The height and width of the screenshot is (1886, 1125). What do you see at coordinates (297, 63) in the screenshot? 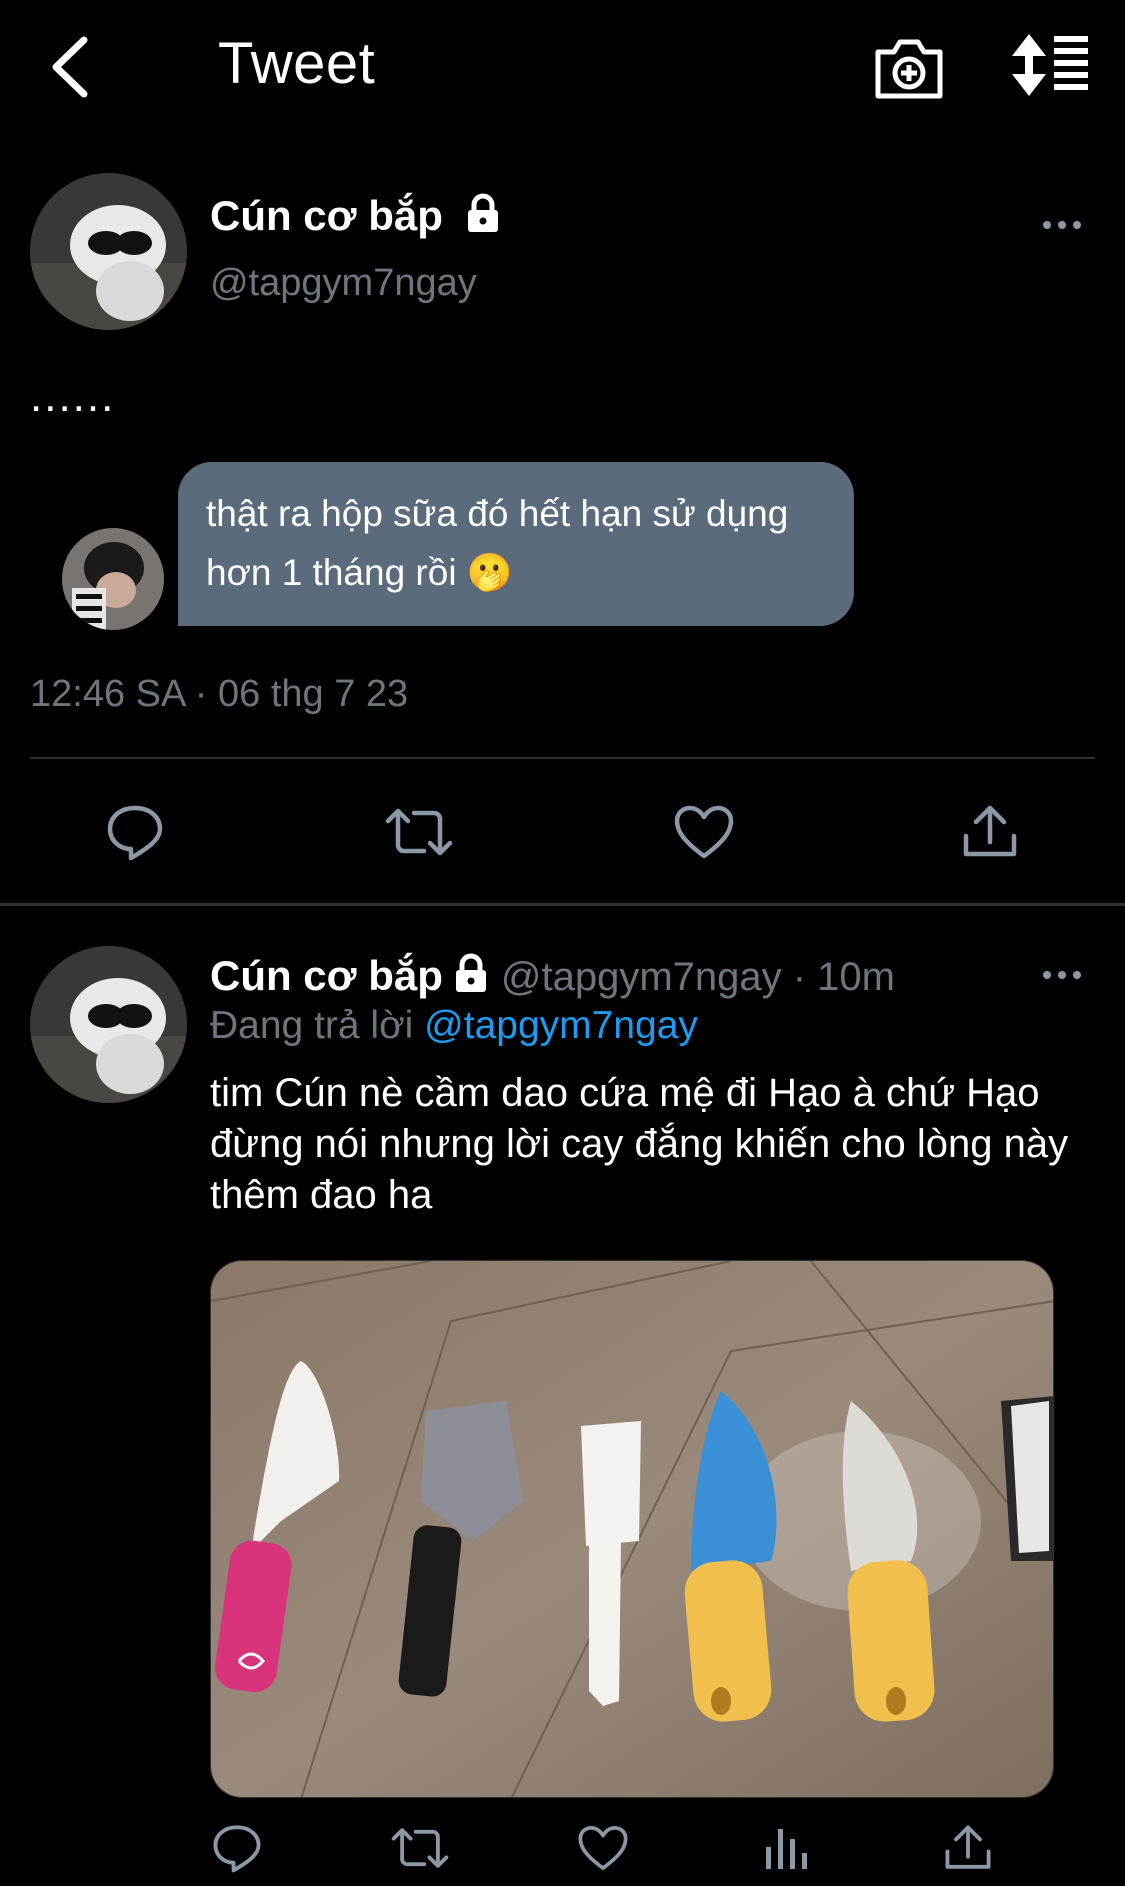
I see `page-title: Tweet` at bounding box center [297, 63].